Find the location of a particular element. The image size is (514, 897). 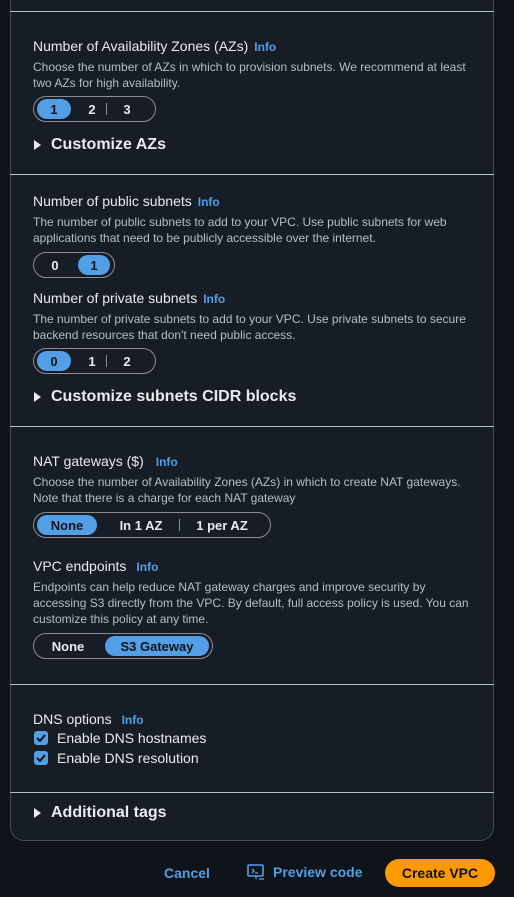

dns-hostnames-checkbox is located at coordinates (41, 738).